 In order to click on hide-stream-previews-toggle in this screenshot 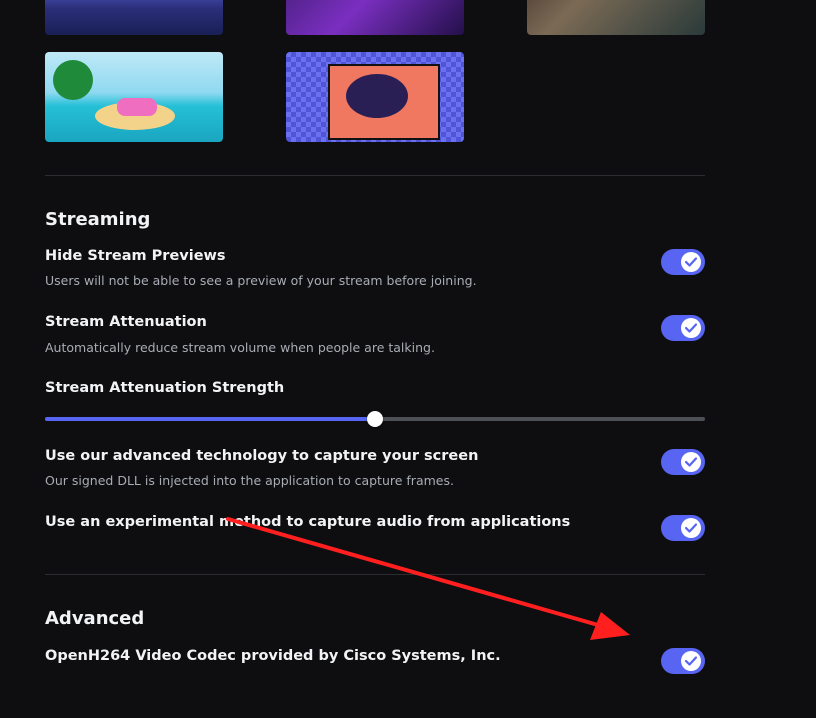, I will do `click(683, 262)`.